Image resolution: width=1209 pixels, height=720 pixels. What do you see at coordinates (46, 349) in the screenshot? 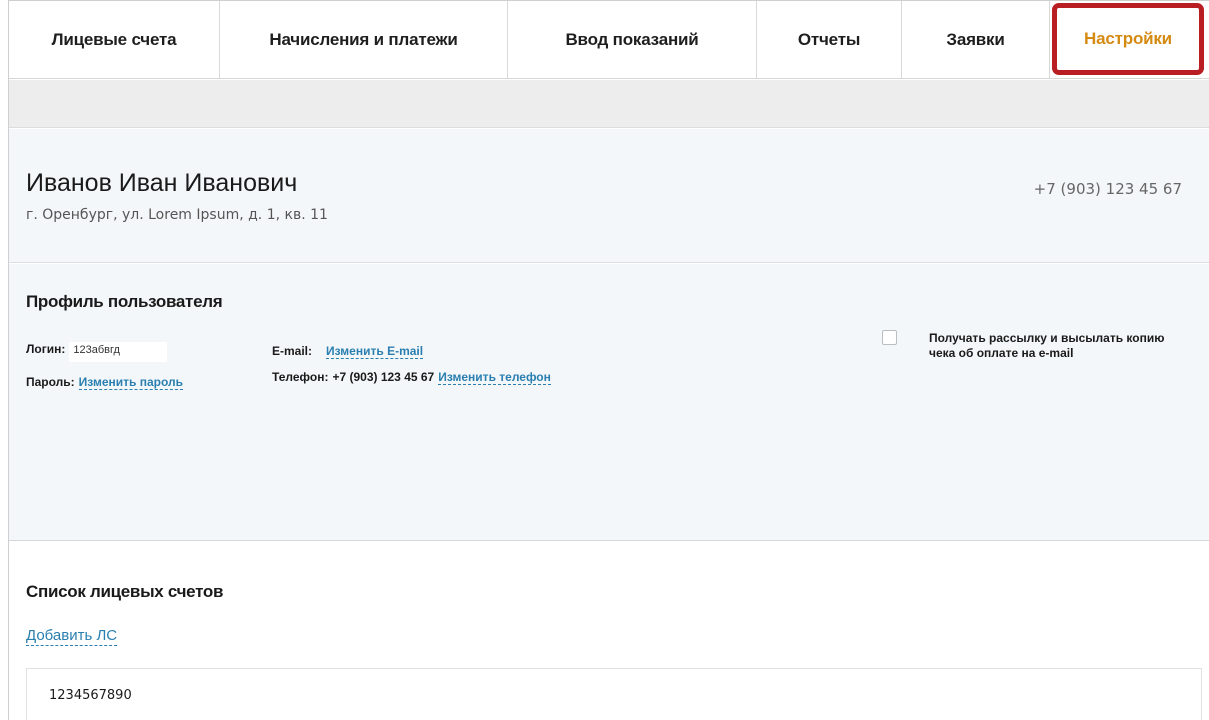
I see `login-label: Логин:` at bounding box center [46, 349].